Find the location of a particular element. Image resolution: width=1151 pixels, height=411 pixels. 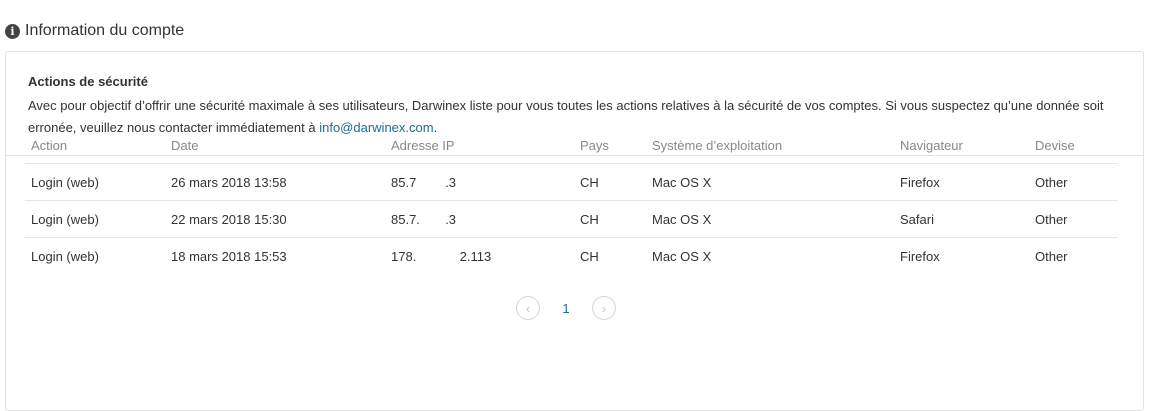

page-number-current: 1 is located at coordinates (566, 308).